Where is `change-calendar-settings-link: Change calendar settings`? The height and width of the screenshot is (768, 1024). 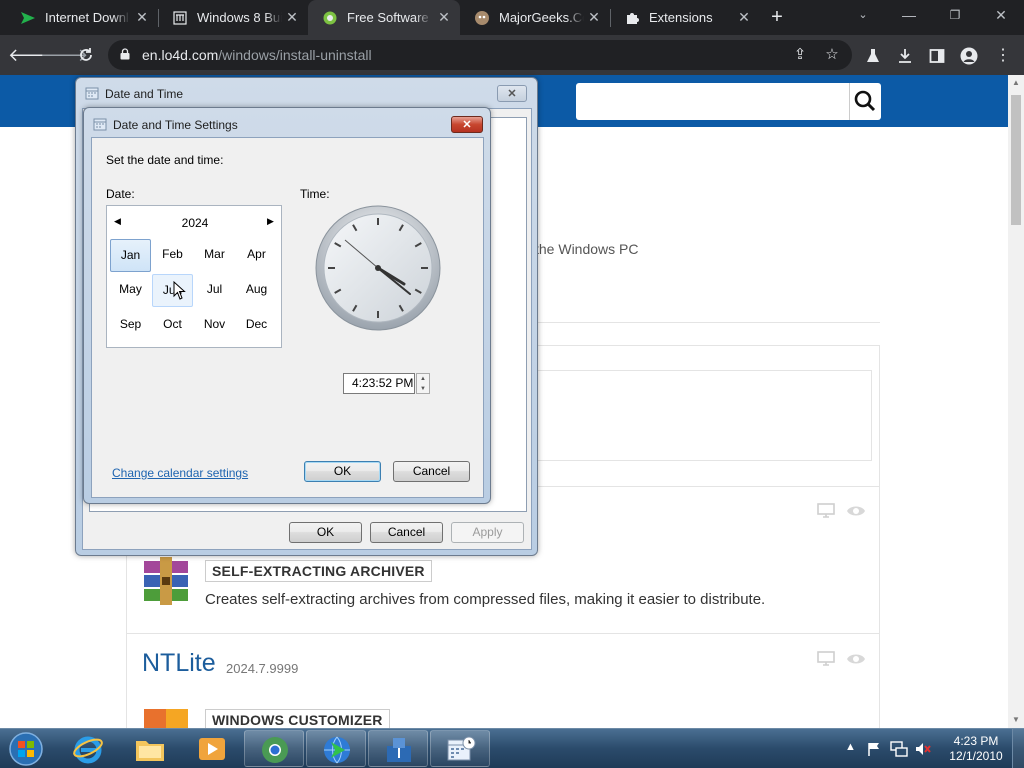 change-calendar-settings-link: Change calendar settings is located at coordinates (180, 473).